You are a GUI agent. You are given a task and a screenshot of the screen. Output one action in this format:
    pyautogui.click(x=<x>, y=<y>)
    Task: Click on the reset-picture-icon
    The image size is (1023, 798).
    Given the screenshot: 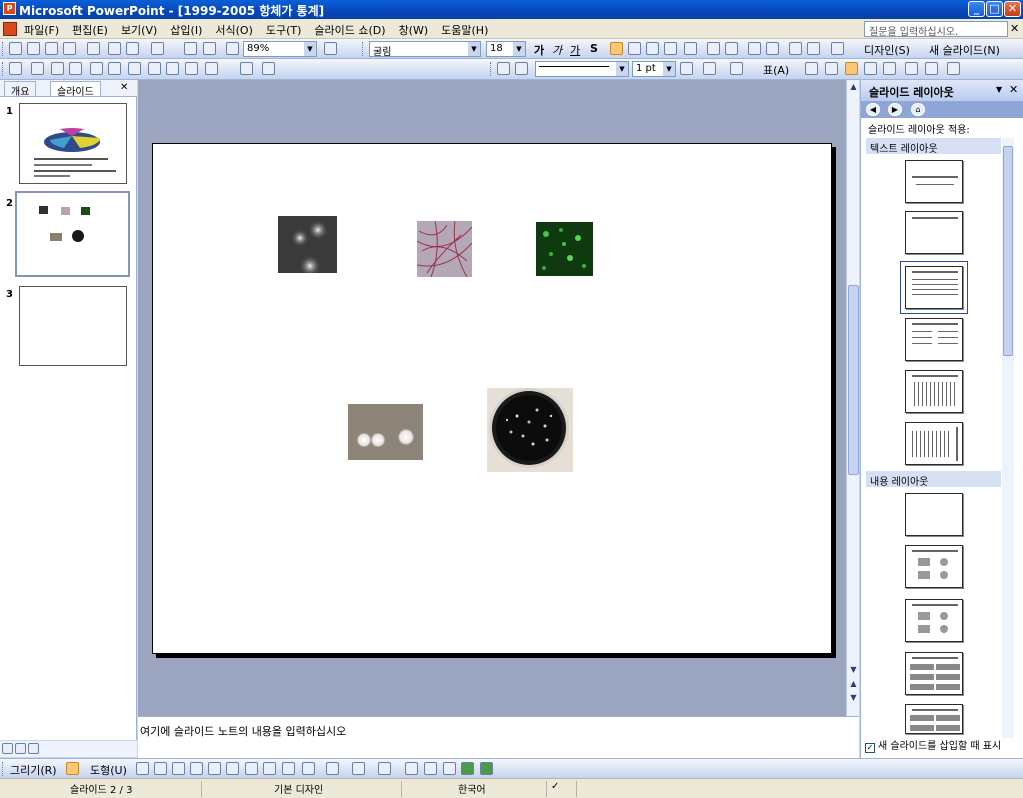 What is the action you would take?
    pyautogui.click(x=246, y=68)
    